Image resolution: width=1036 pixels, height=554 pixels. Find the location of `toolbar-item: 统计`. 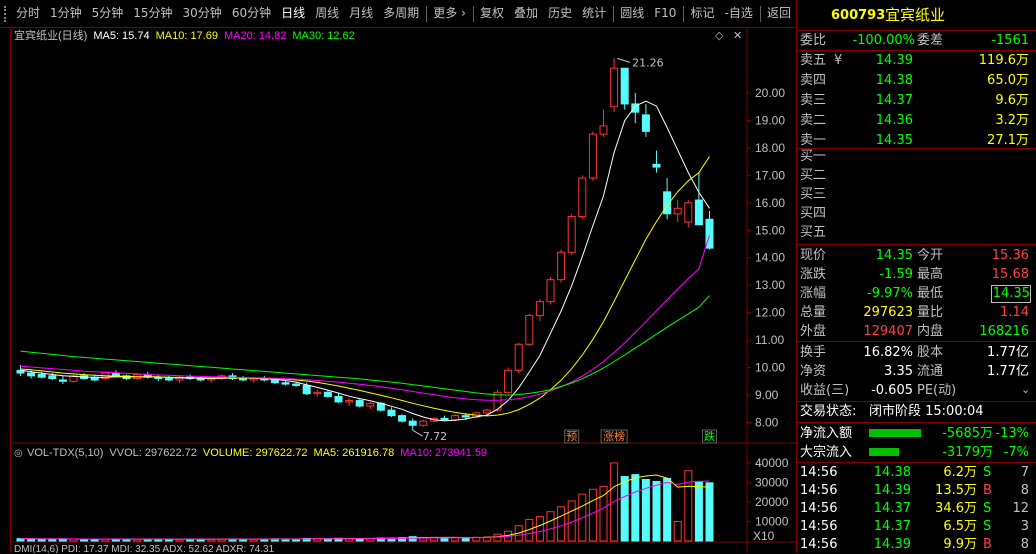

toolbar-item: 统计 is located at coordinates (594, 13).